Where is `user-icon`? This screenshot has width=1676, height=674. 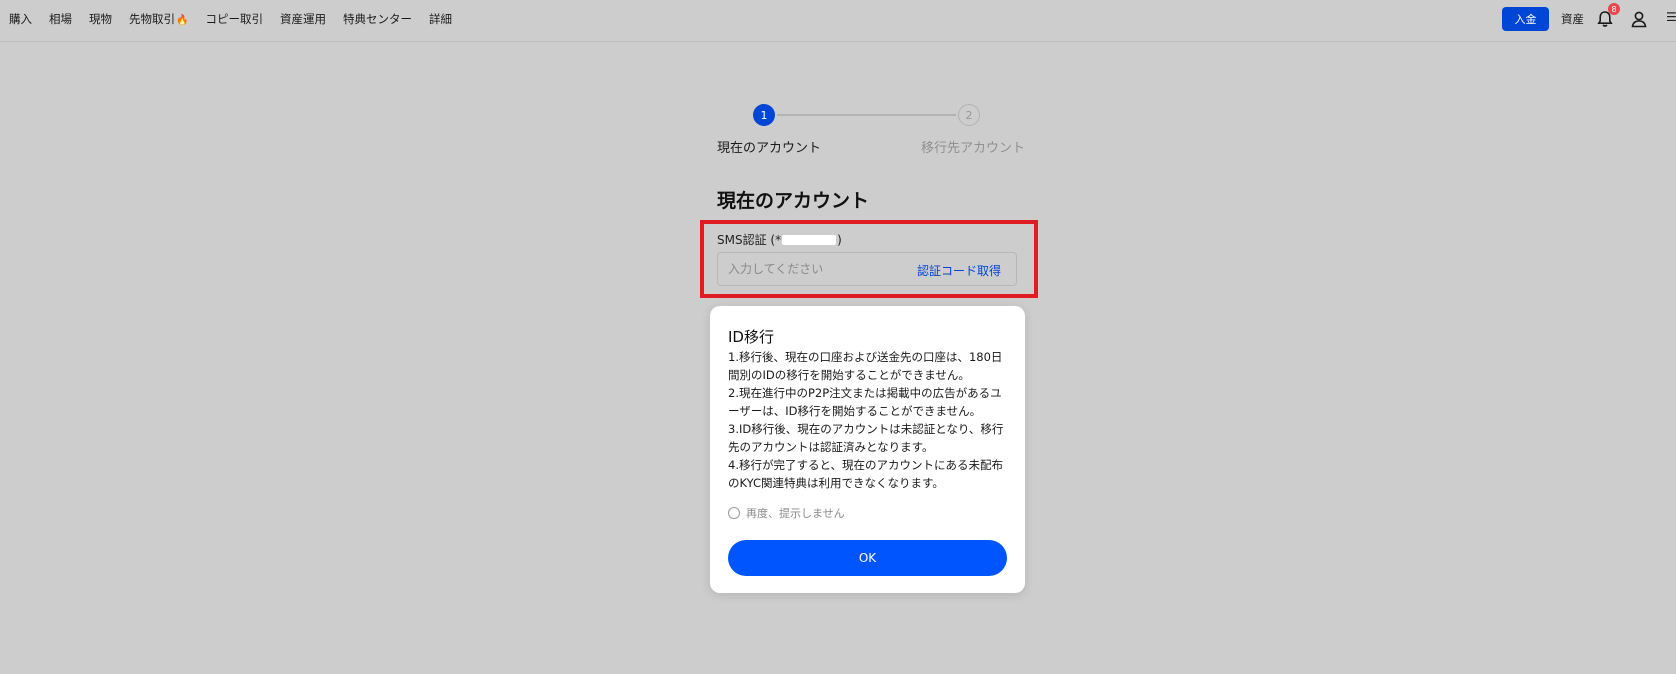
user-icon is located at coordinates (1639, 19).